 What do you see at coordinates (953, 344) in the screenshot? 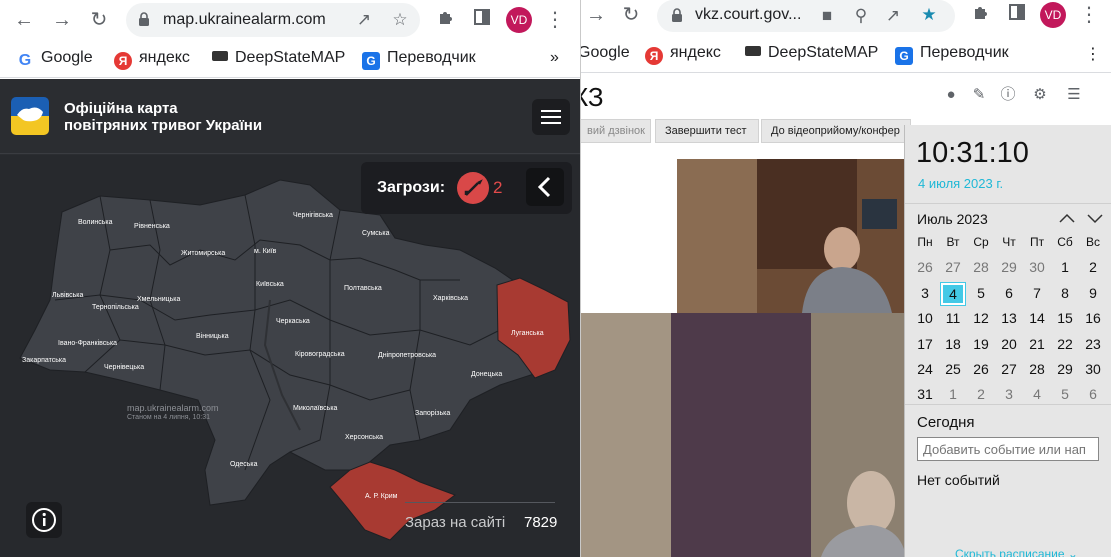
I see `calendar-day: 18` at bounding box center [953, 344].